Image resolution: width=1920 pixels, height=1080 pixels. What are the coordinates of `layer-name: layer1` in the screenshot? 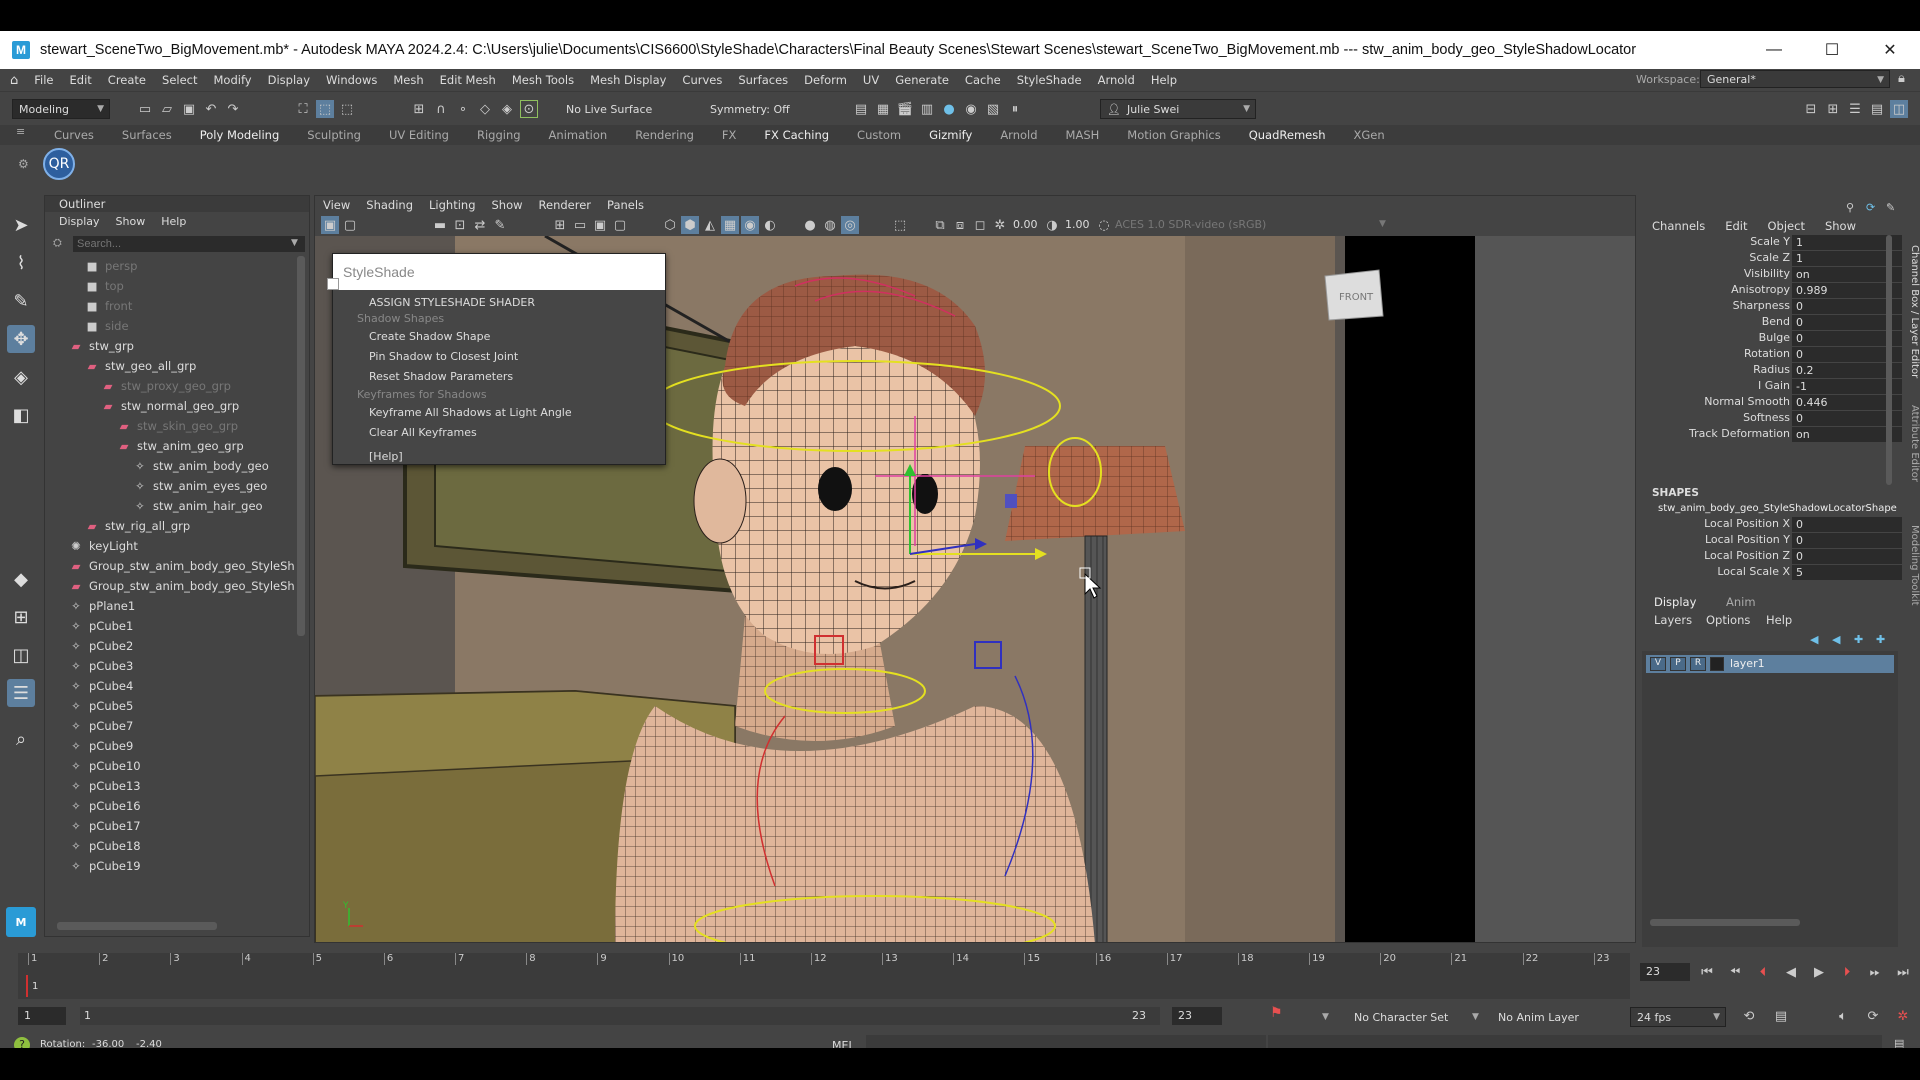 It's located at (1747, 663).